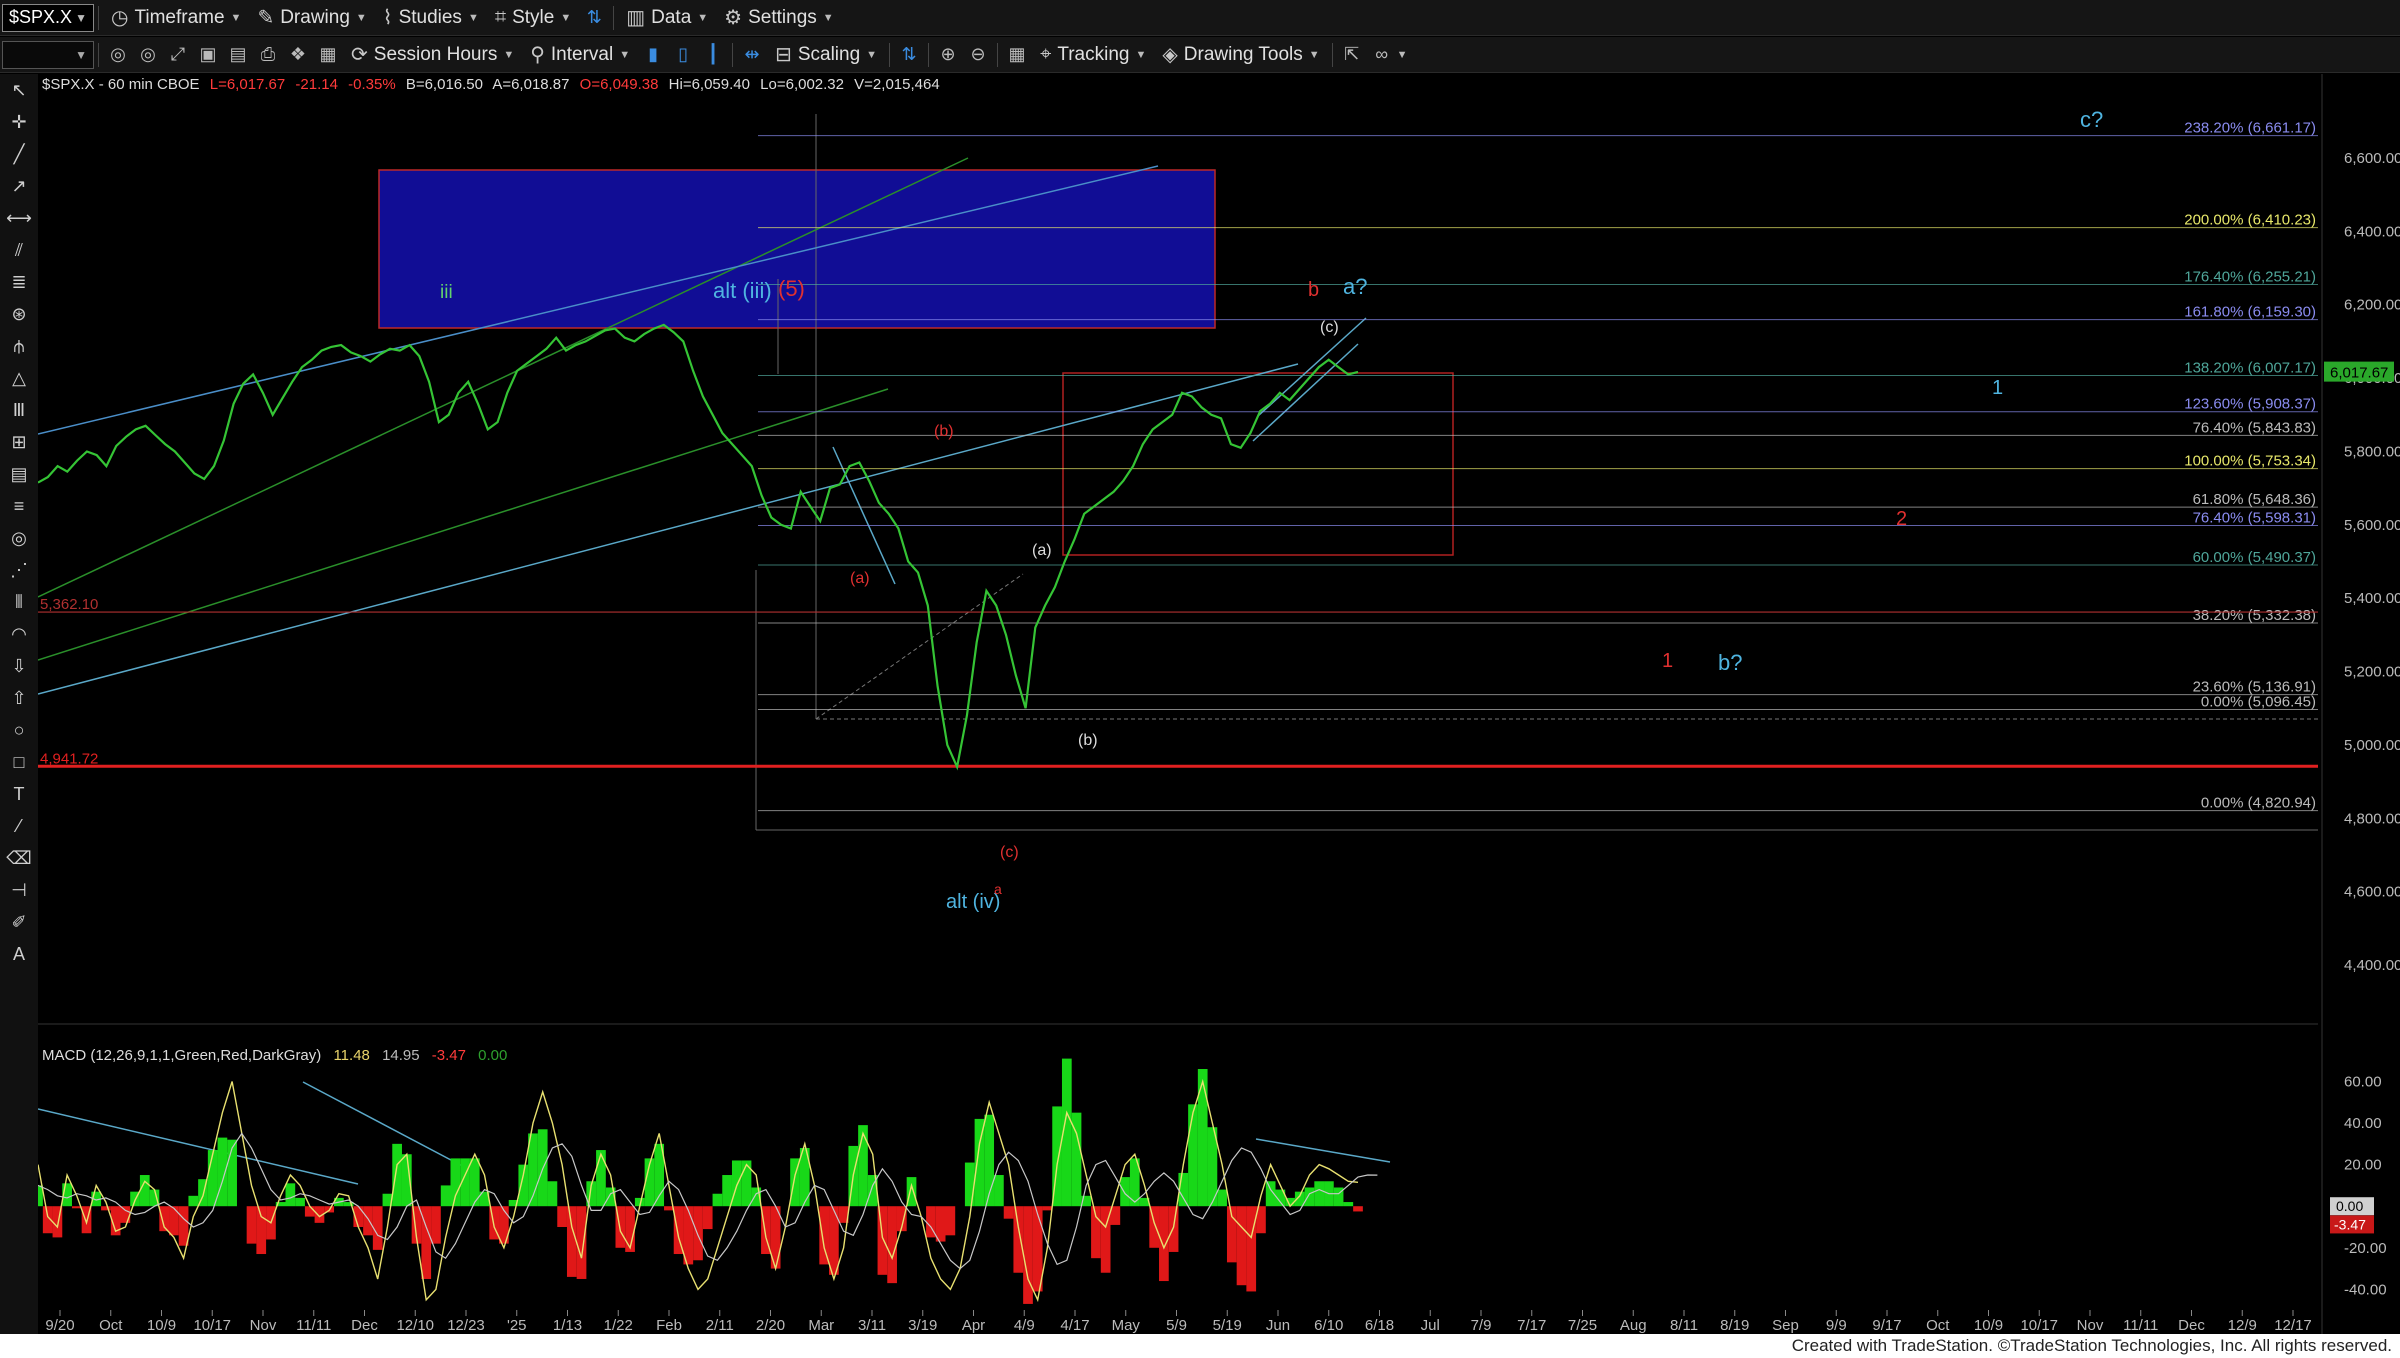  What do you see at coordinates (351, 1055) in the screenshot?
I see `macd-value: 11.48` at bounding box center [351, 1055].